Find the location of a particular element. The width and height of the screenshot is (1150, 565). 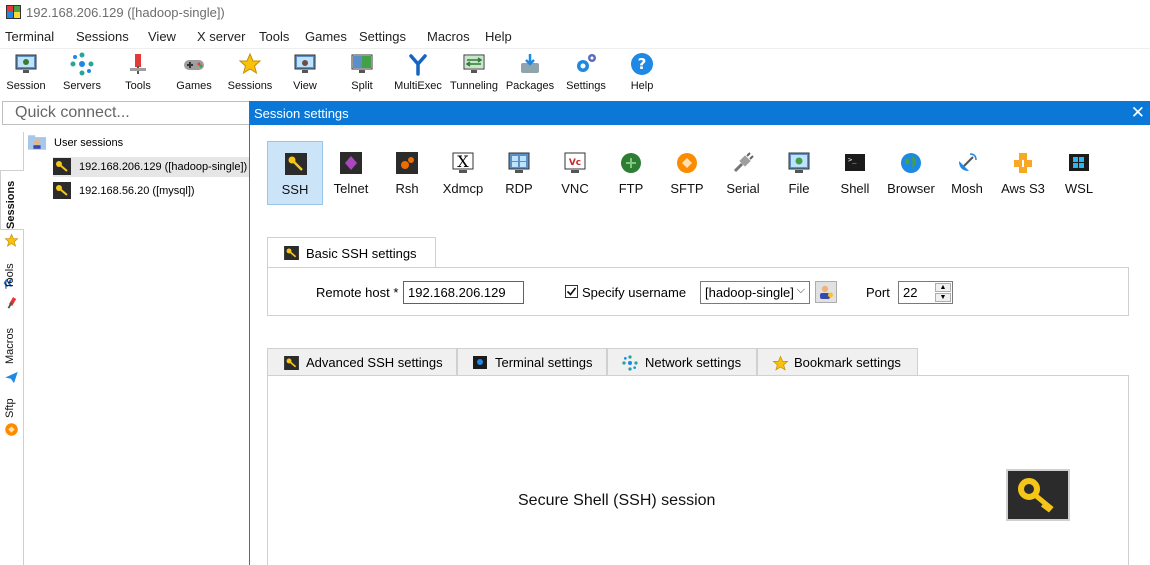

port-spinner: ▲ ▼ is located at coordinates (943, 292).